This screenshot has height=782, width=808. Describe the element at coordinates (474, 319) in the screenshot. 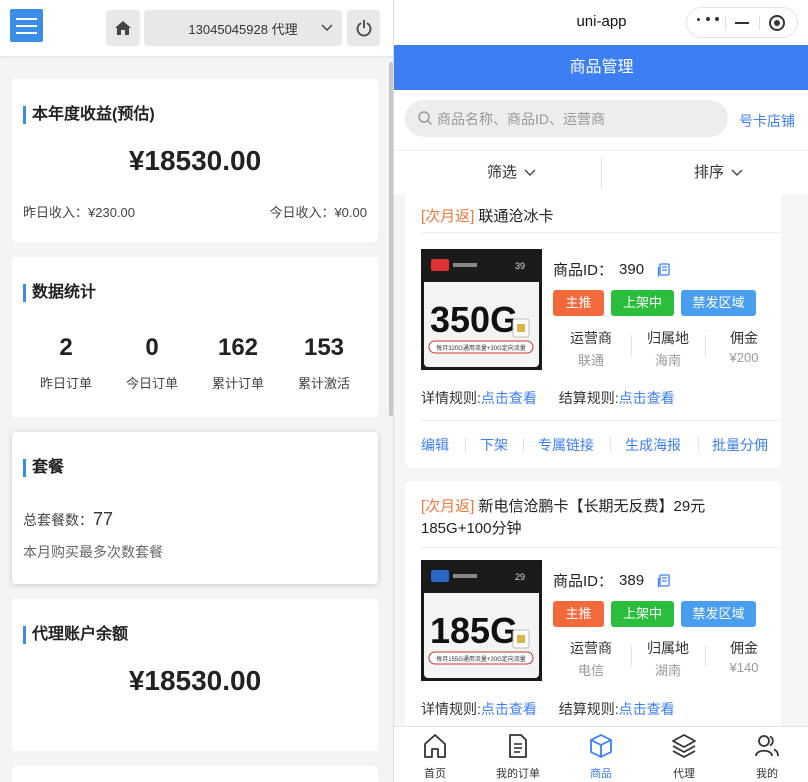

I see `image-data-amount: 350G` at that location.